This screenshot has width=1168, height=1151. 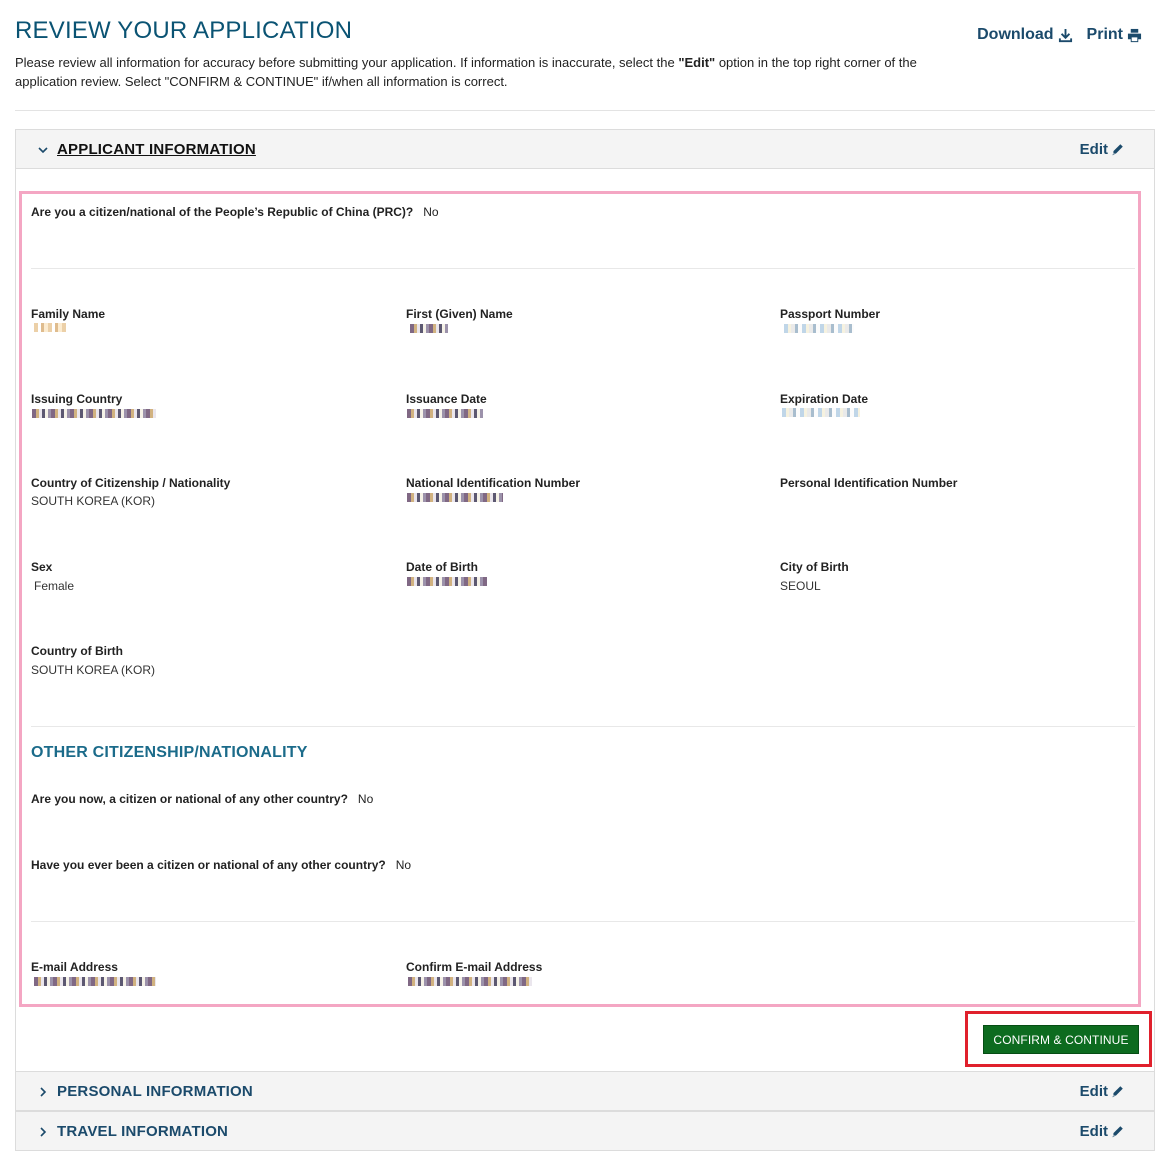 I want to click on section-header-personal: PERSONAL INFORMATION Edit, so click(x=585, y=1091).